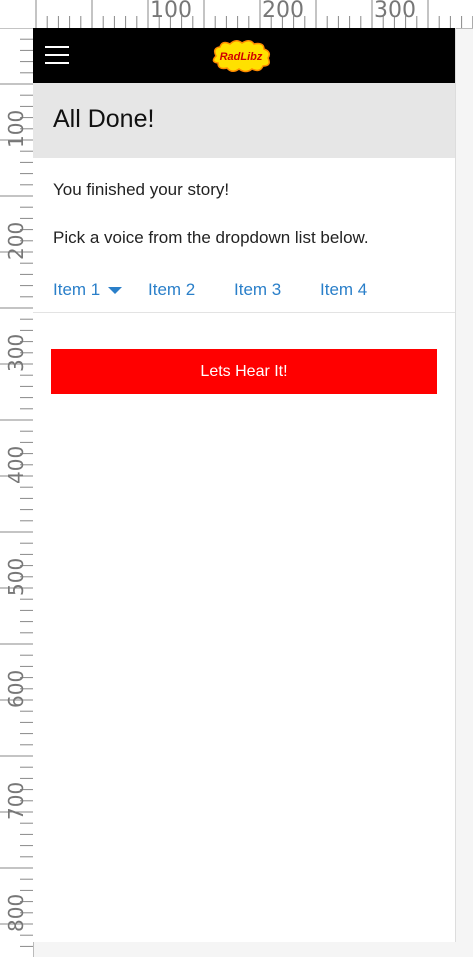  I want to click on tab-item-1: Item 1, so click(88, 290).